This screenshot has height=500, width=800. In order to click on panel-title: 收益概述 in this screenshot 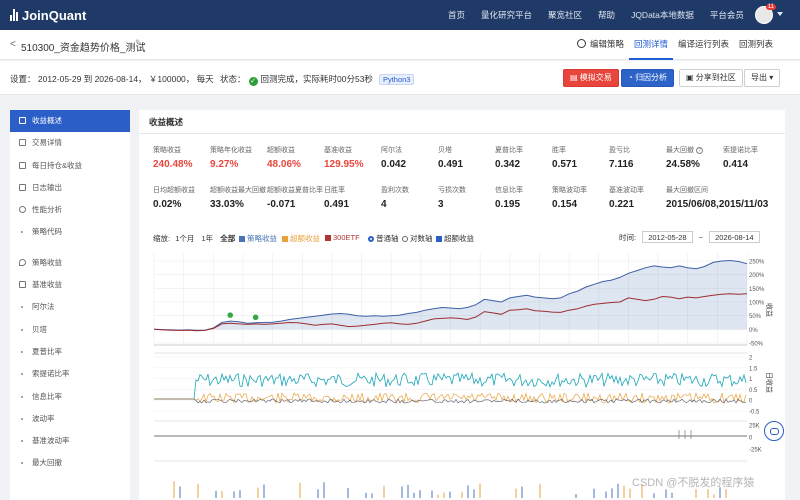, I will do `click(462, 122)`.